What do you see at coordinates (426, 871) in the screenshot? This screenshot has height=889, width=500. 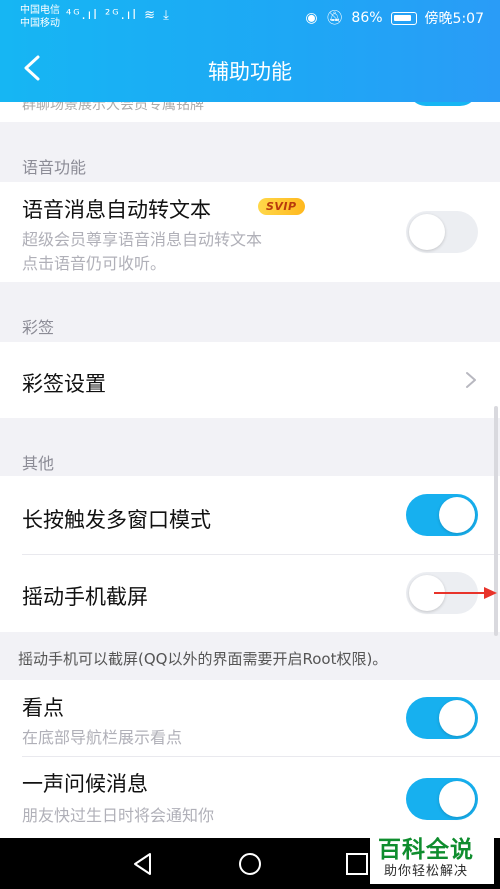 I see `watermark-subtitle: 助你轻松解决` at bounding box center [426, 871].